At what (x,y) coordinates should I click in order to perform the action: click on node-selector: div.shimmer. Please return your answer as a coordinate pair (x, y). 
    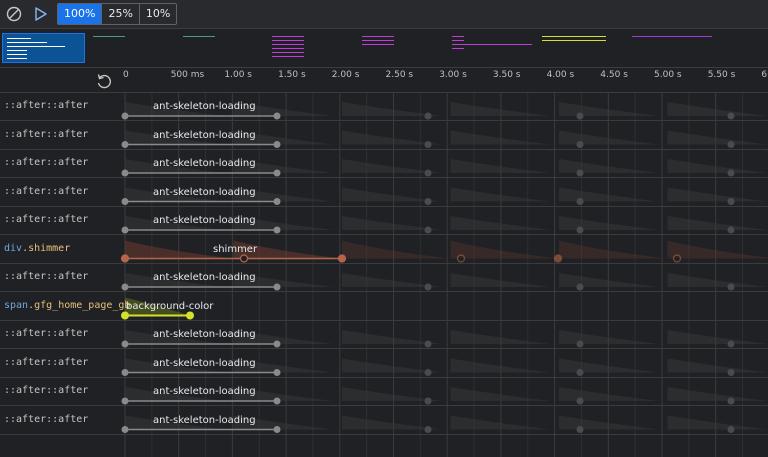
    Looking at the image, I should click on (37, 248).